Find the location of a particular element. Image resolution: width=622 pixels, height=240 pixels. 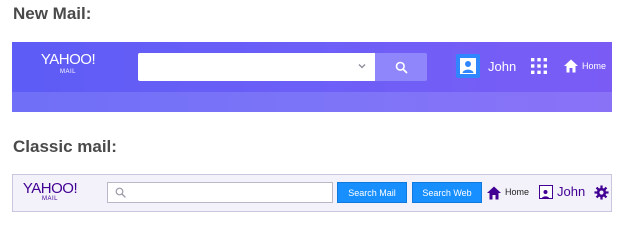

search-mail-button: Search Mail is located at coordinates (372, 192).